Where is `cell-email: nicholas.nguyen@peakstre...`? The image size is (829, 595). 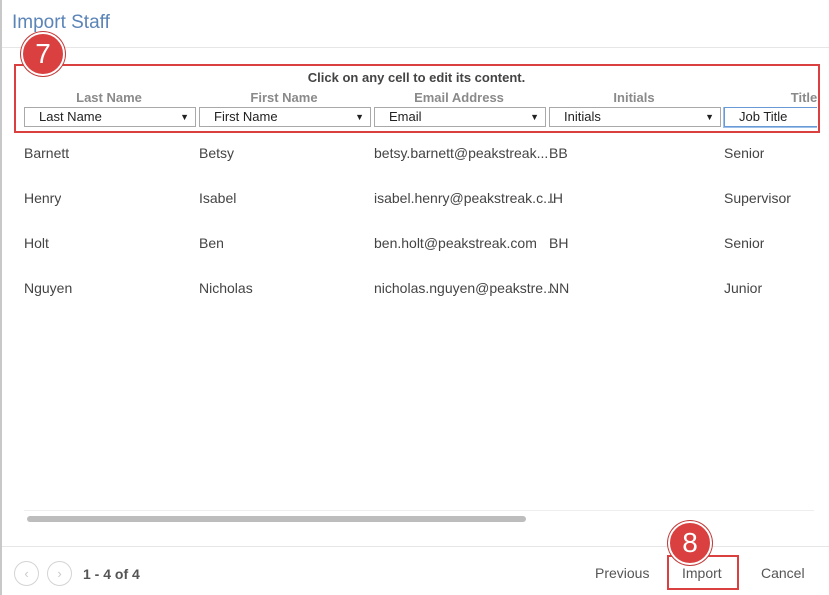
cell-email: nicholas.nguyen@peakstre... is located at coordinates (464, 288).